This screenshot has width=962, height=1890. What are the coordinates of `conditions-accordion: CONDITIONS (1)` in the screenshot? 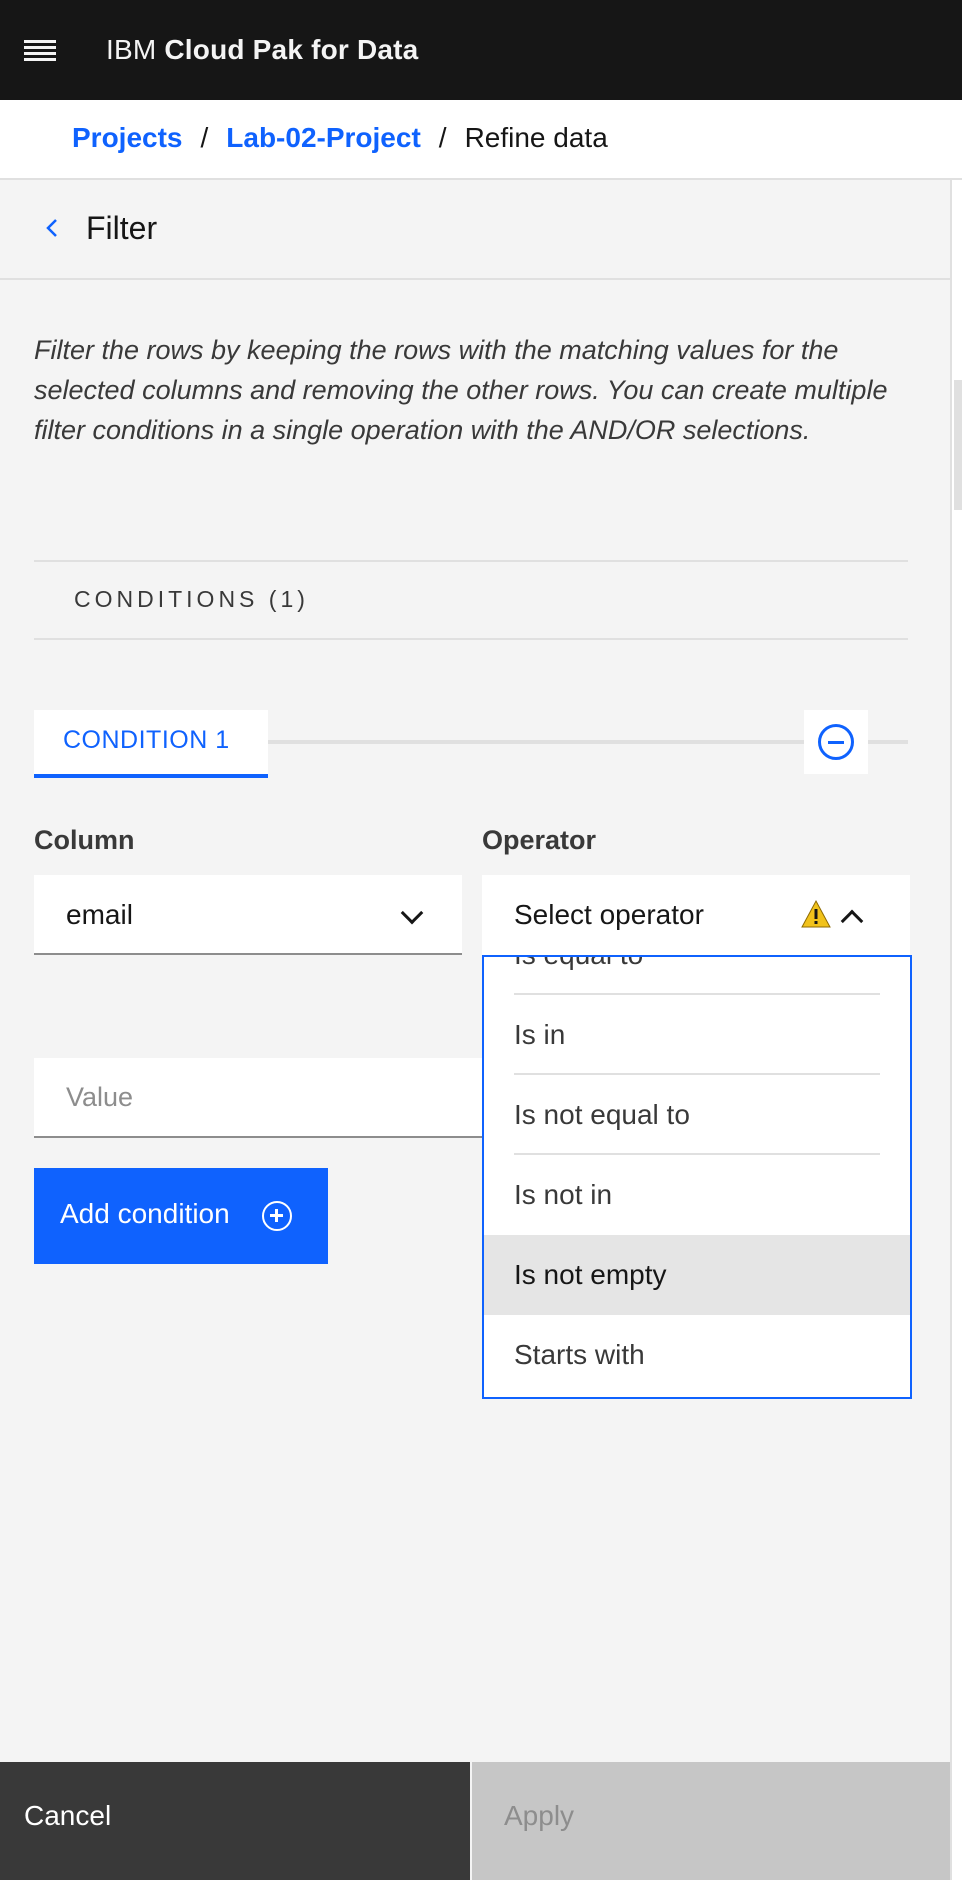 It's located at (471, 600).